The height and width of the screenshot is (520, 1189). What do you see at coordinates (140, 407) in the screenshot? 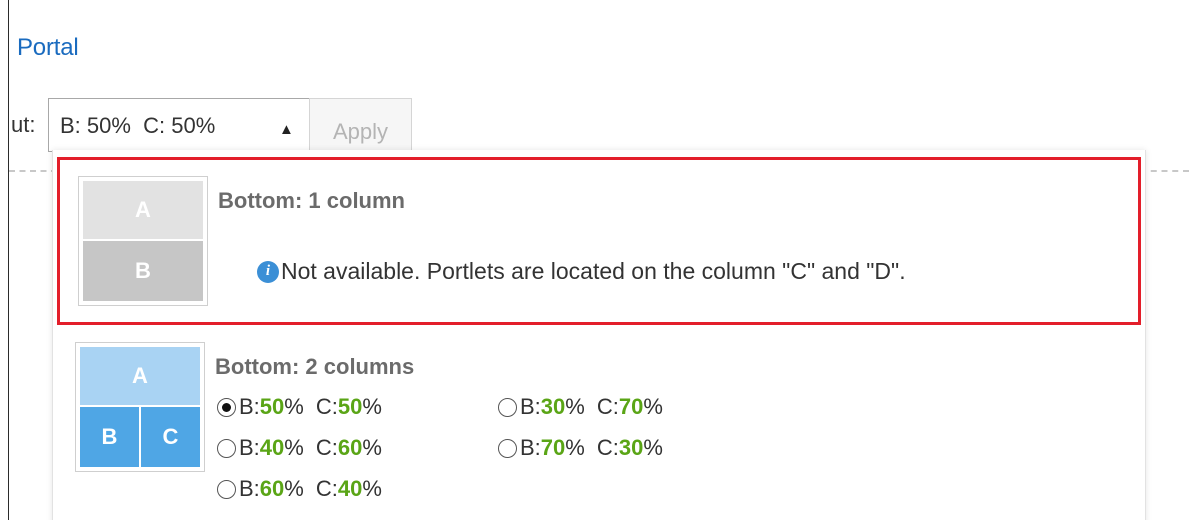
I see `layout-thumbnail-2-columns: A B C` at bounding box center [140, 407].